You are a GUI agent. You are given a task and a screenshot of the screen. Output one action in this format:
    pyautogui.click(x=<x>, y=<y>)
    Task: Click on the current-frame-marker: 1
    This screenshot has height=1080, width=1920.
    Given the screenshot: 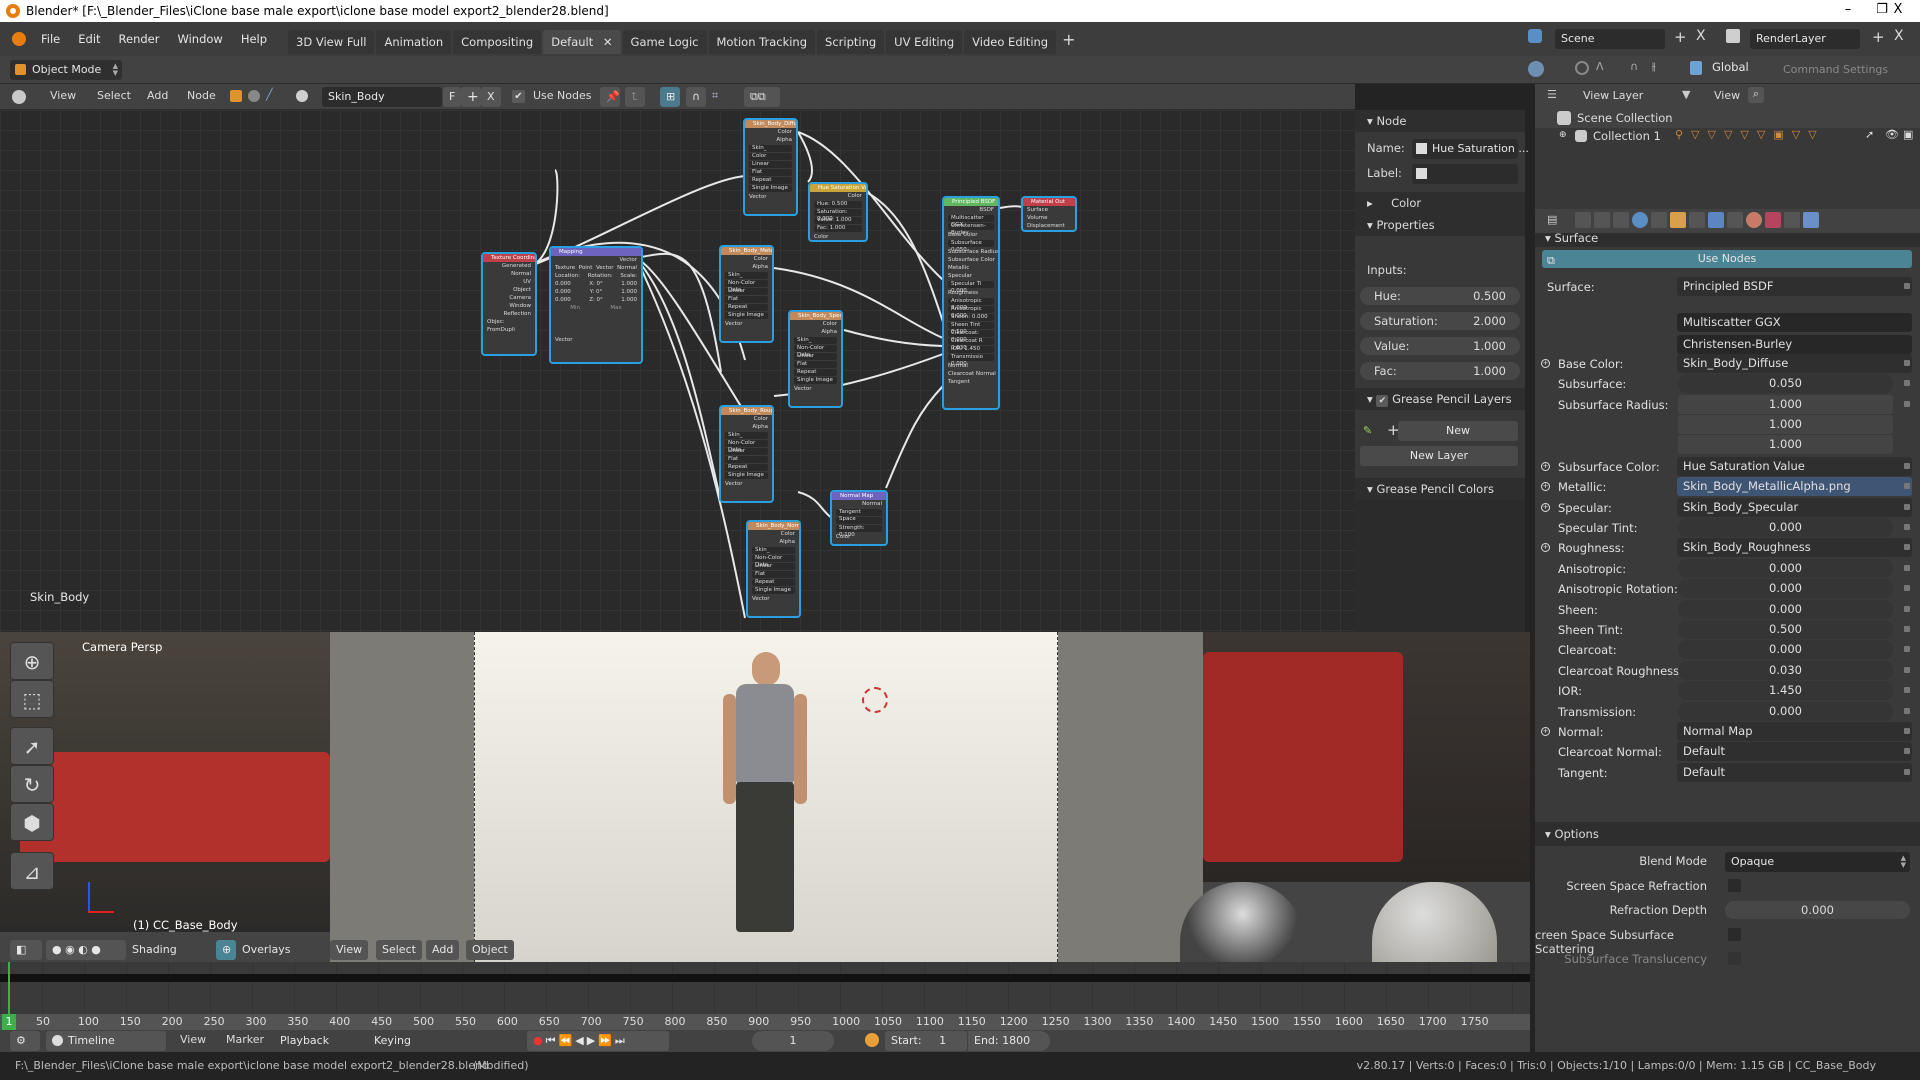 What is the action you would take?
    pyautogui.click(x=9, y=1022)
    